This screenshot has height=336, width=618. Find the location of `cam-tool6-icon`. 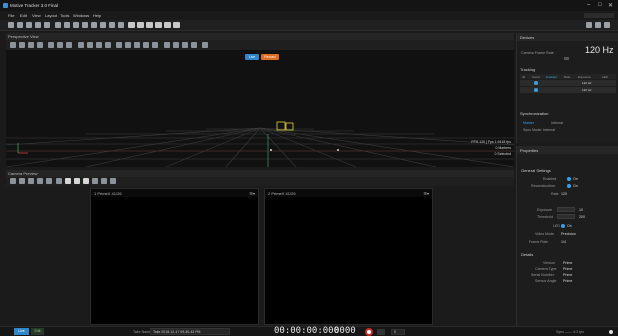

cam-tool6-icon is located at coordinates (59, 181).